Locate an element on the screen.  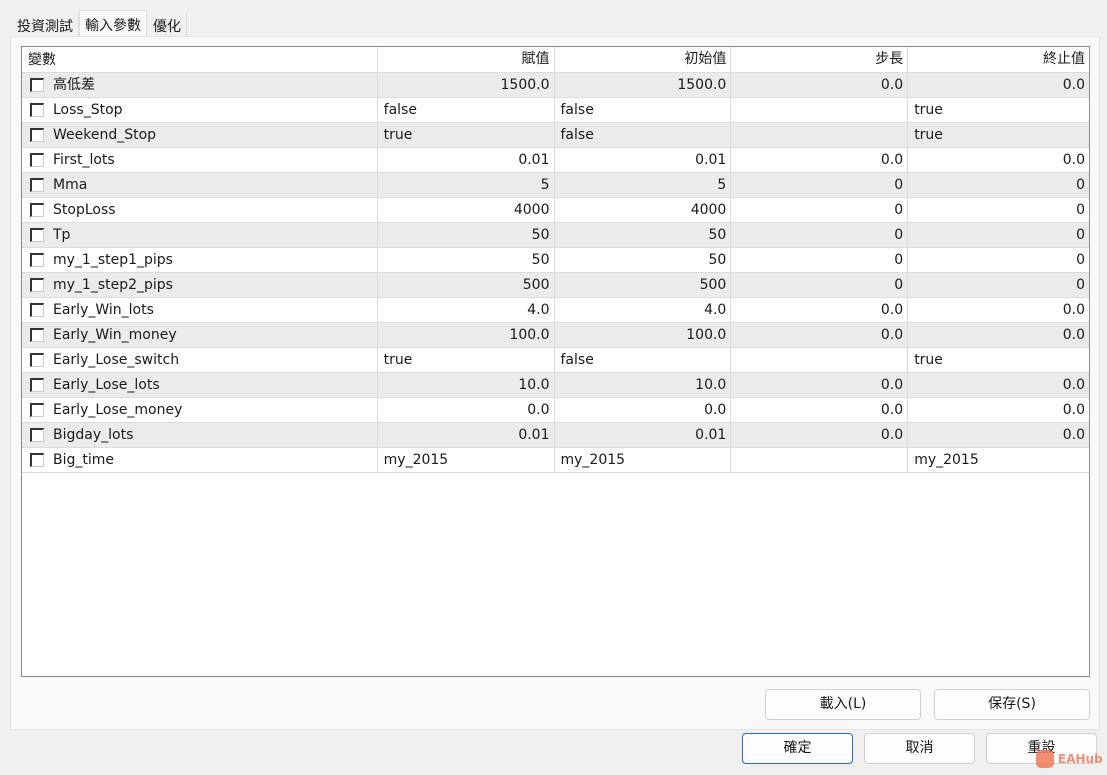
col-value: 賦值 is located at coordinates (466, 59).